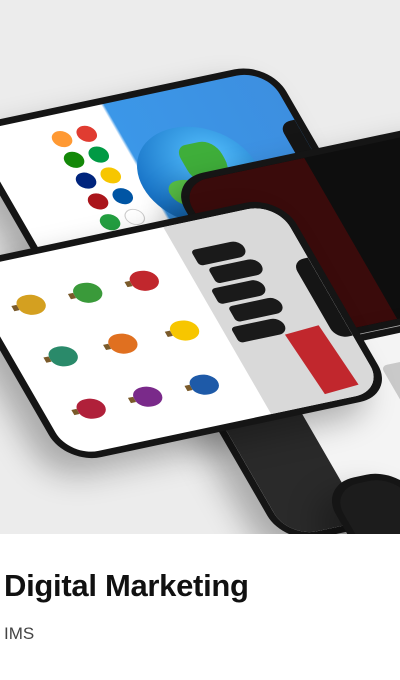  What do you see at coordinates (19, 633) in the screenshot?
I see `card-subtitle: IMS` at bounding box center [19, 633].